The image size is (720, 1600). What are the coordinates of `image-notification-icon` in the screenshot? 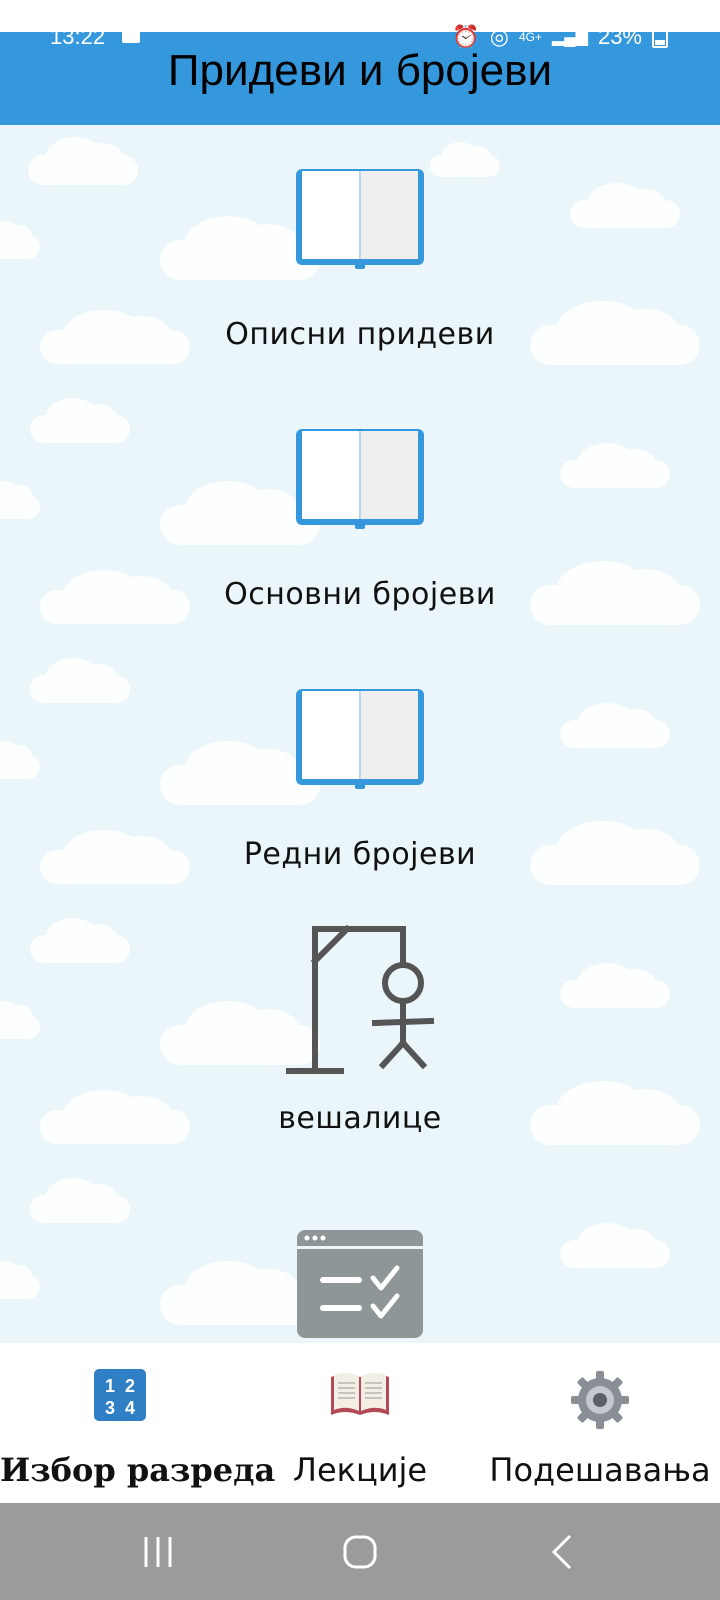 It's located at (131, 35).